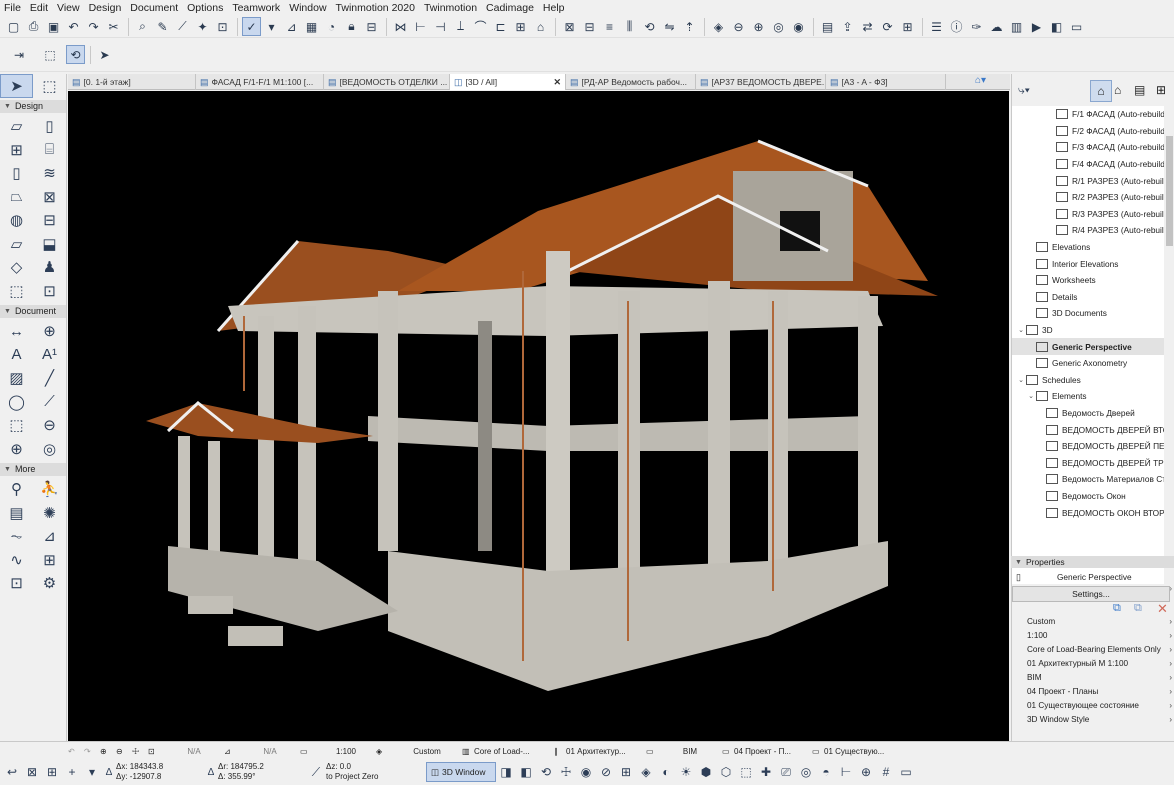  I want to click on fillet-icon: ⌒, so click(480, 26).